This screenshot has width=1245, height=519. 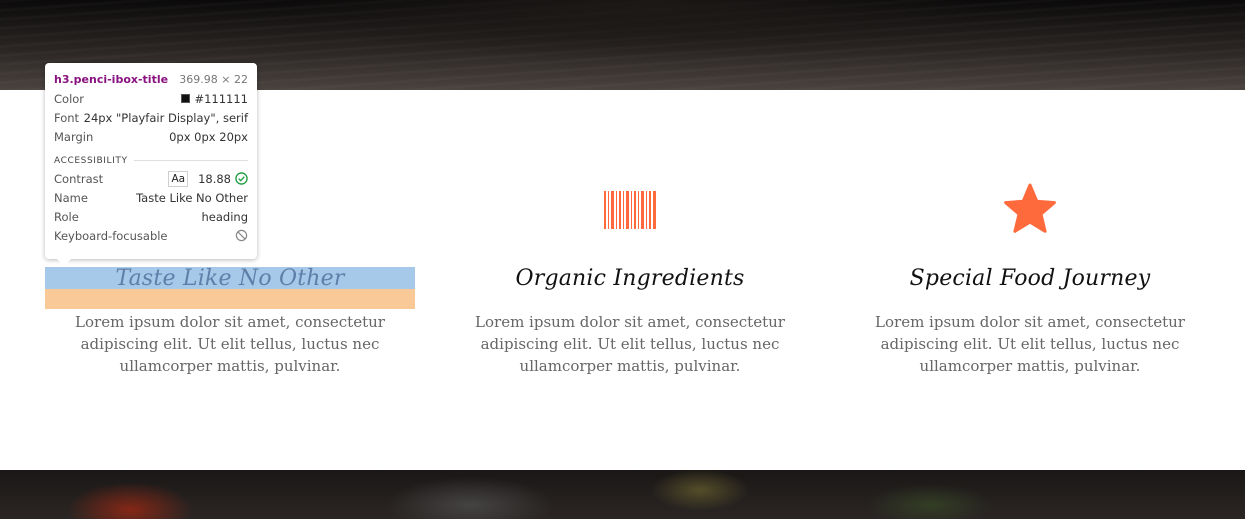 What do you see at coordinates (178, 178) in the screenshot?
I see `contrast-sample-badge: Aa` at bounding box center [178, 178].